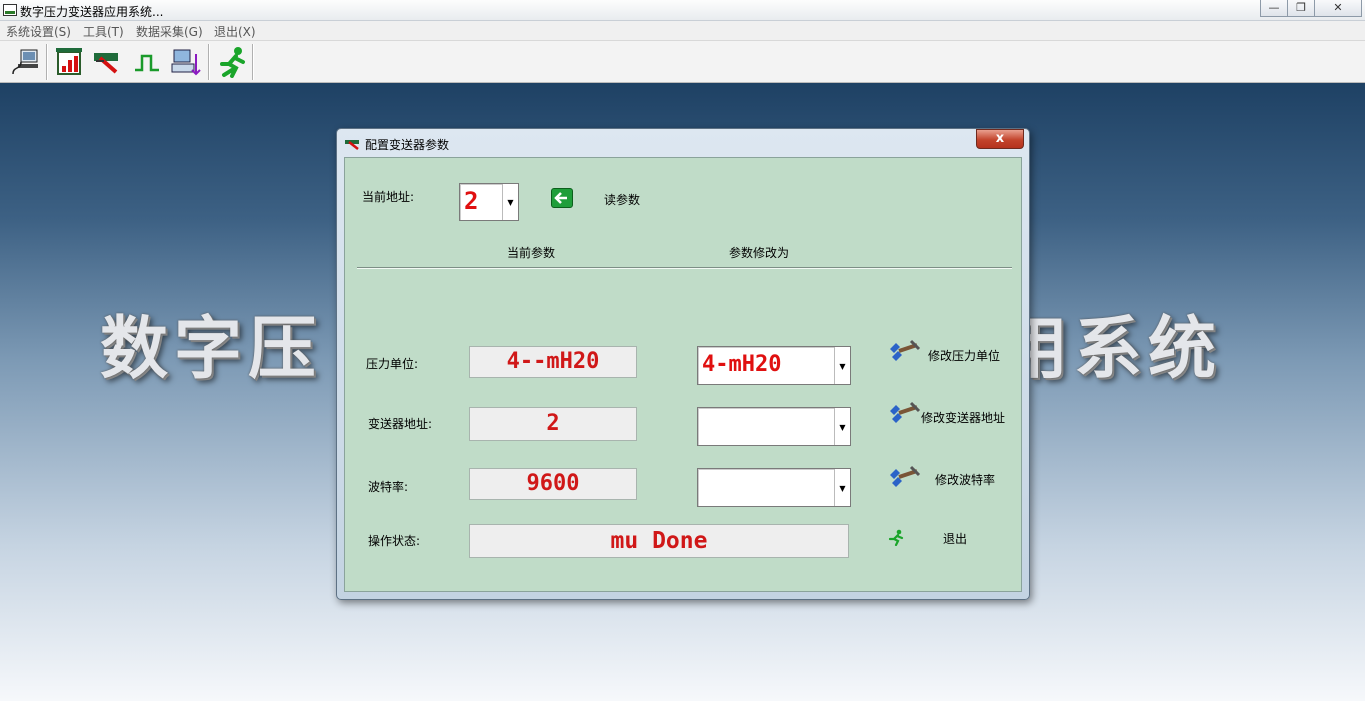  What do you see at coordinates (235, 31) in the screenshot?
I see `menu-exit: 退出(X)` at bounding box center [235, 31].